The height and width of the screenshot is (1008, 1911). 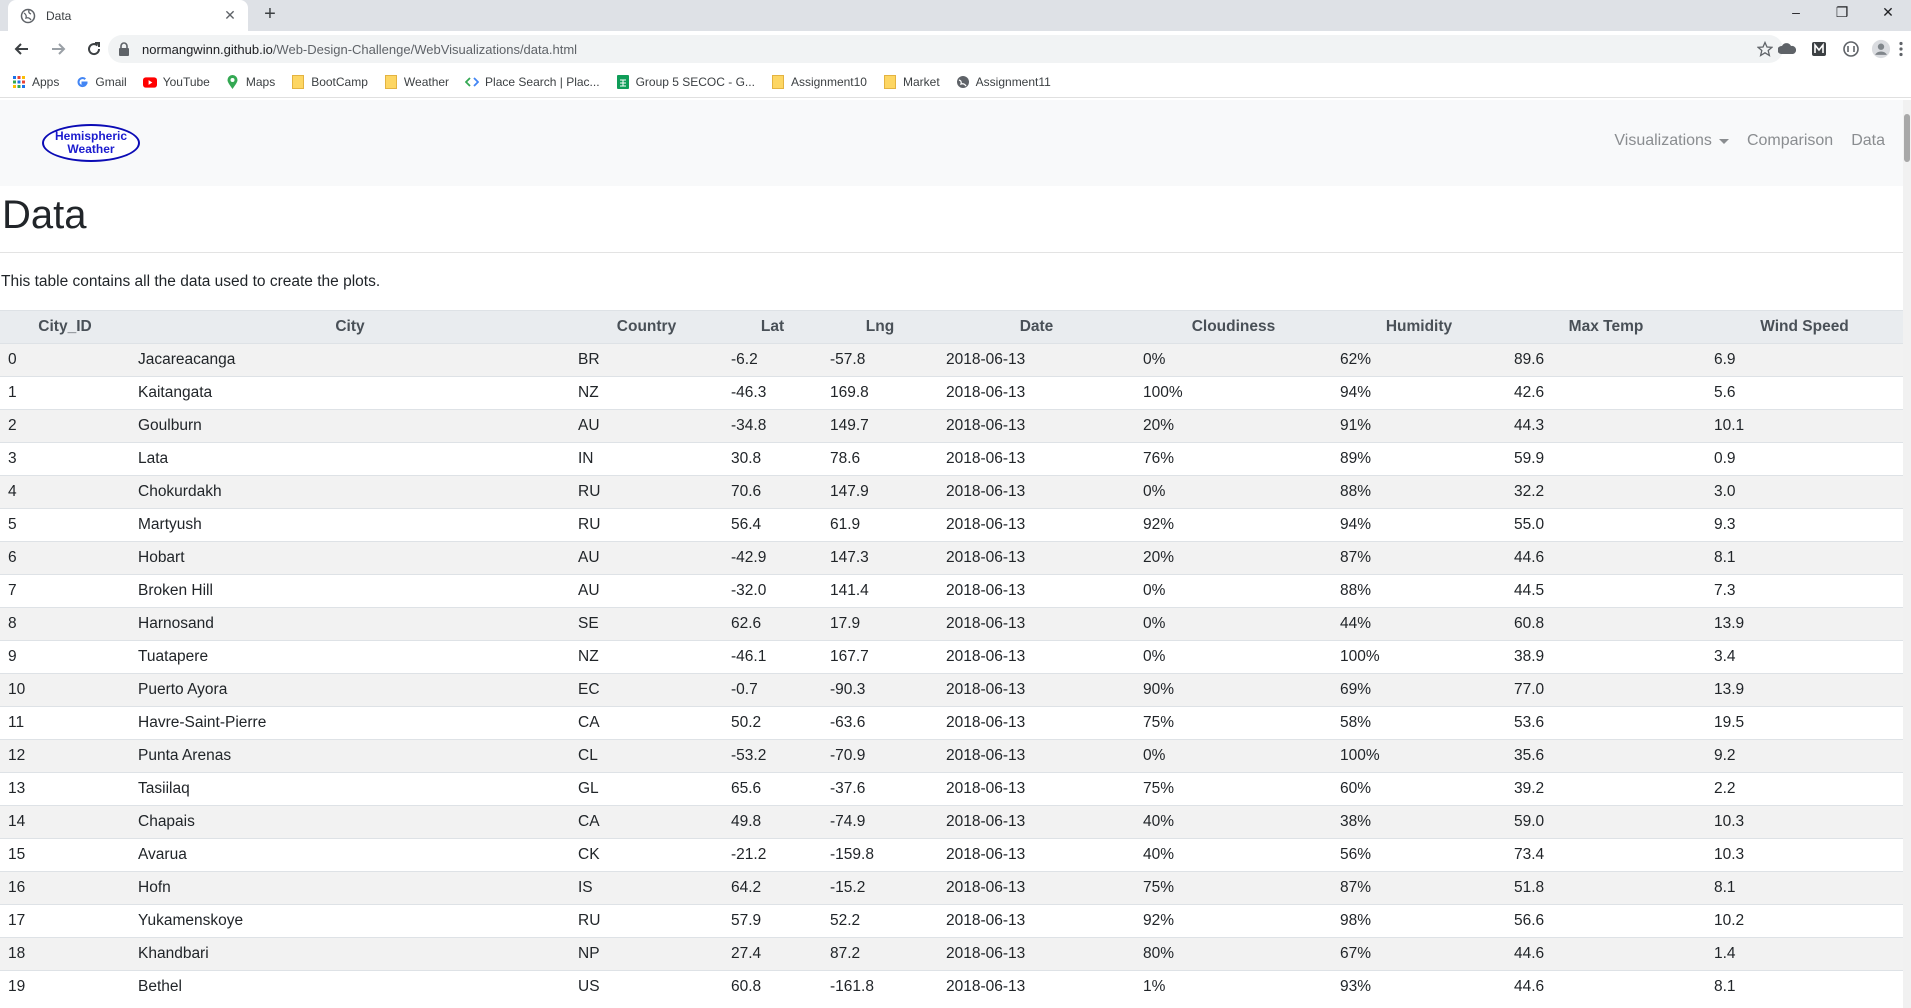 What do you see at coordinates (1819, 49) in the screenshot?
I see `m-extension-icon` at bounding box center [1819, 49].